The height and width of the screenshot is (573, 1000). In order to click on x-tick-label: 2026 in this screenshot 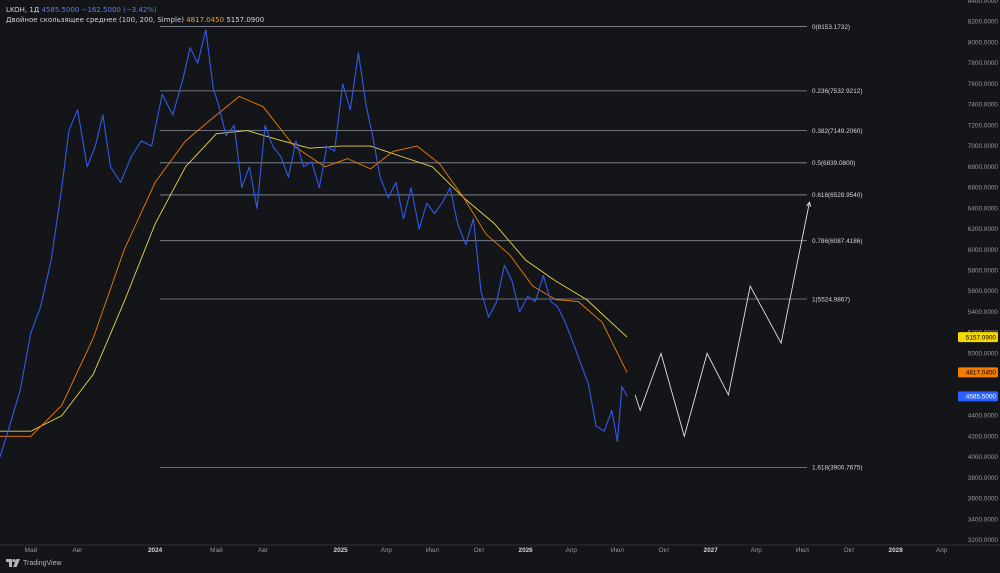, I will do `click(526, 550)`.